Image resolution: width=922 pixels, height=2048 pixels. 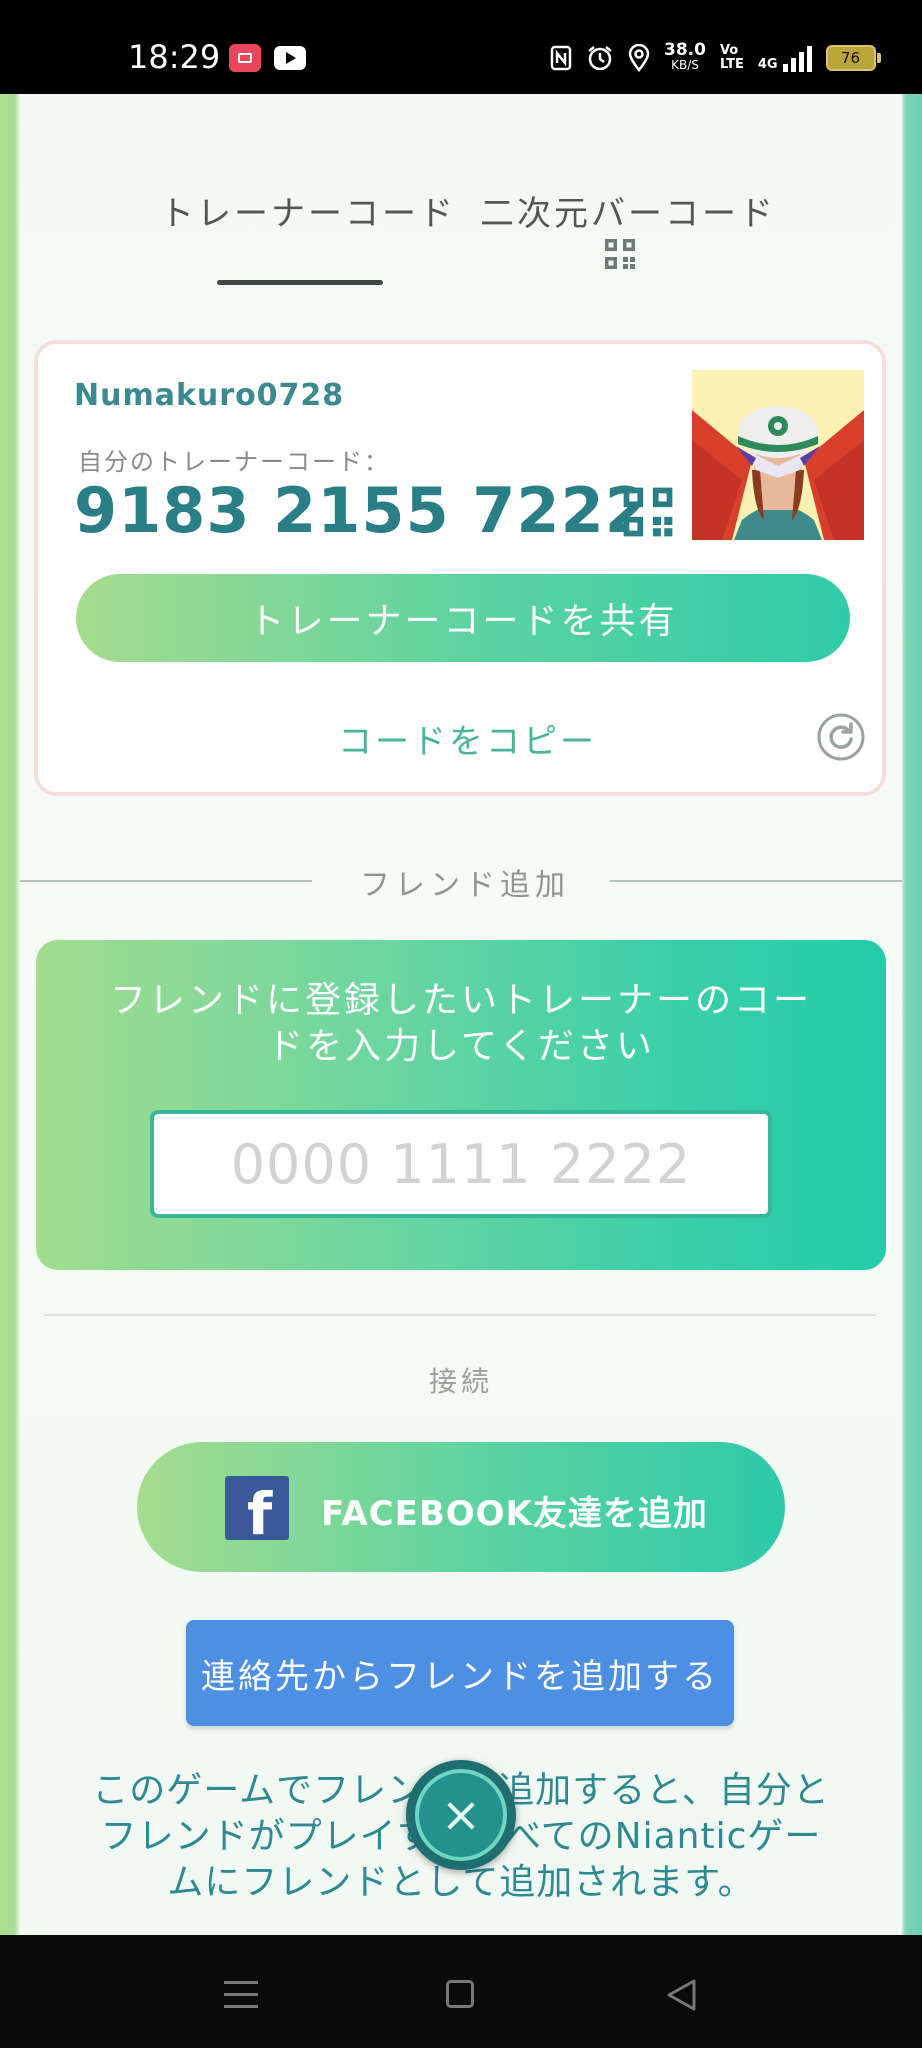 What do you see at coordinates (465, 885) in the screenshot?
I see `friend-add-heading: フレンド追加` at bounding box center [465, 885].